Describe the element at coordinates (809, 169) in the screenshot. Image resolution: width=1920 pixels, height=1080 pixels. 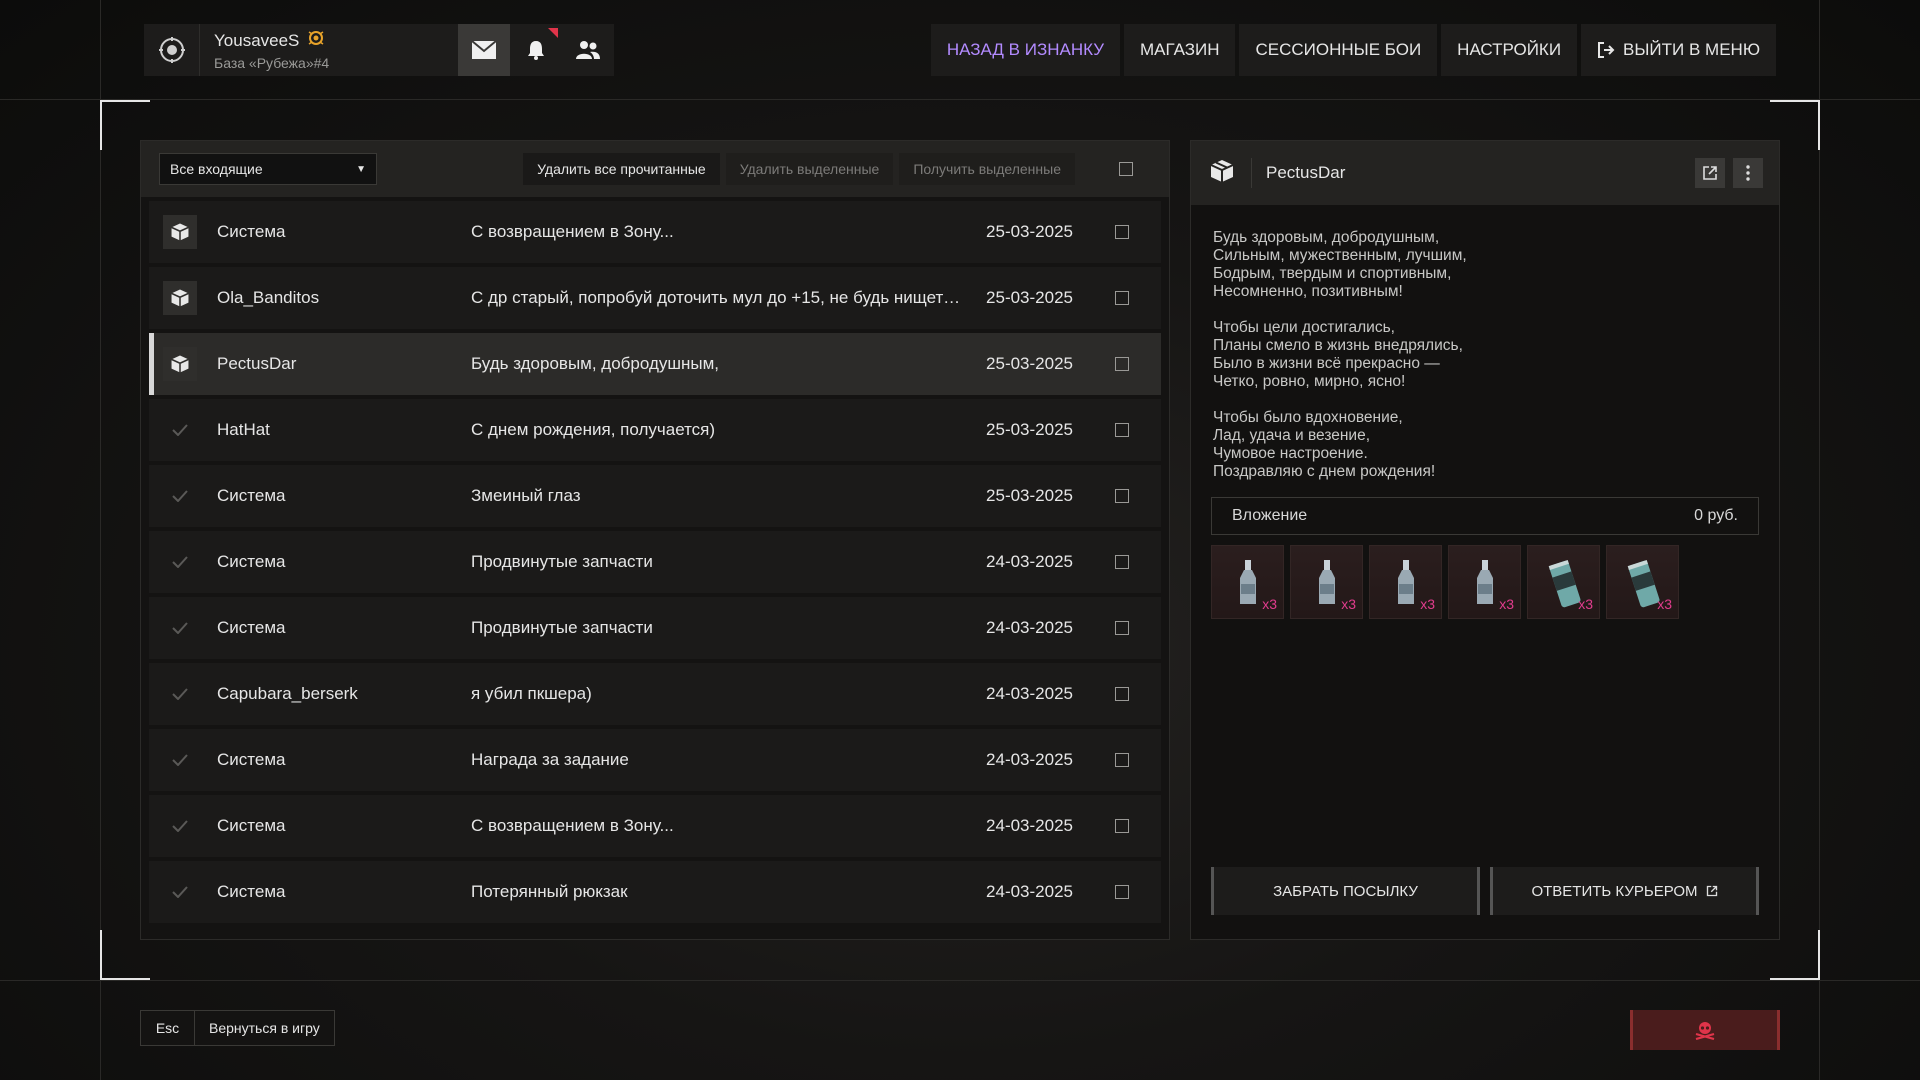
I see `delete-selected-button: Удалить выделенные` at that location.